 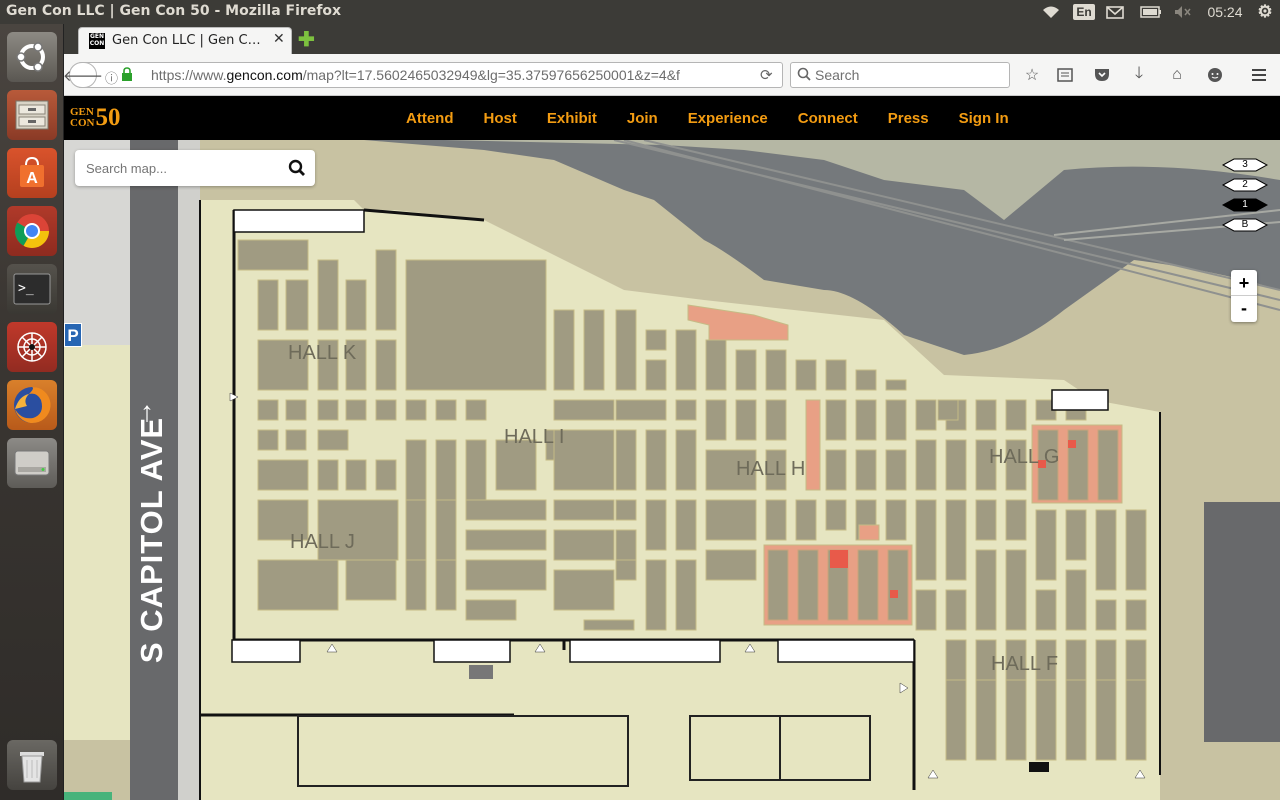 What do you see at coordinates (306, 39) in the screenshot?
I see `new-tab-plus-icon: ✚` at bounding box center [306, 39].